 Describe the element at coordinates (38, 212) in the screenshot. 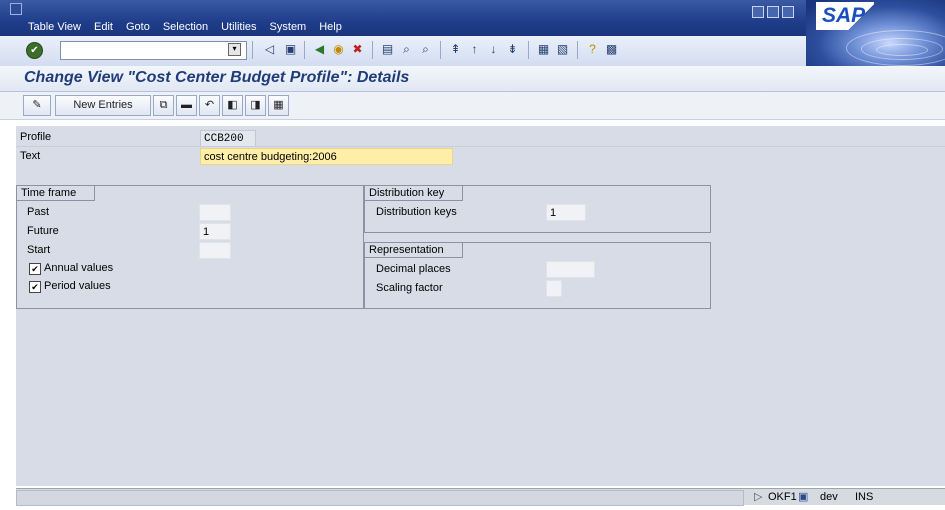

I see `past-label: Past` at that location.